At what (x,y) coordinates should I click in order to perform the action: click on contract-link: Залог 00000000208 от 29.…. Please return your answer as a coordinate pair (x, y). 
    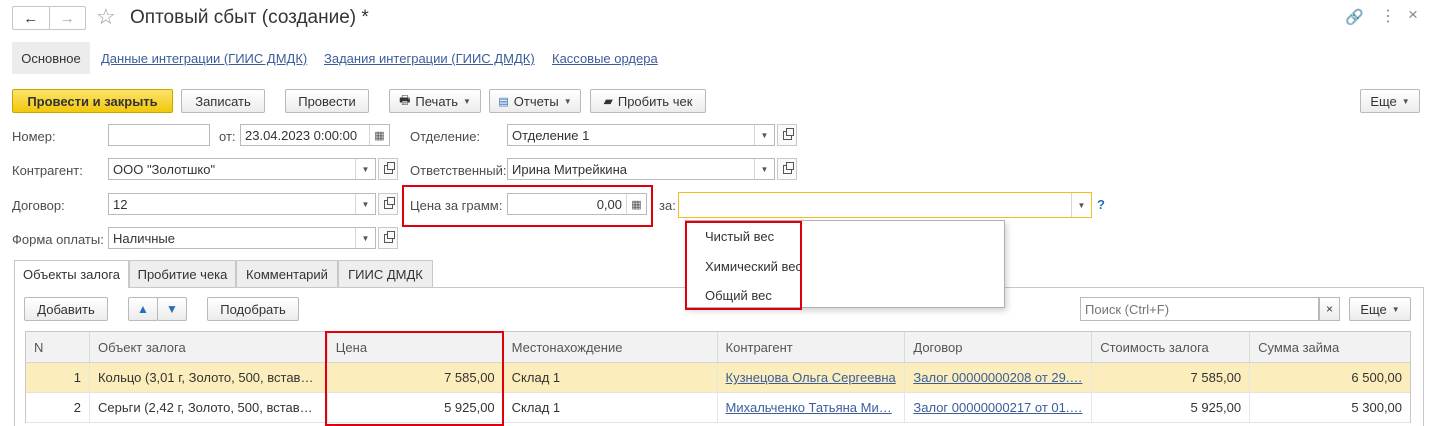
    Looking at the image, I should click on (997, 377).